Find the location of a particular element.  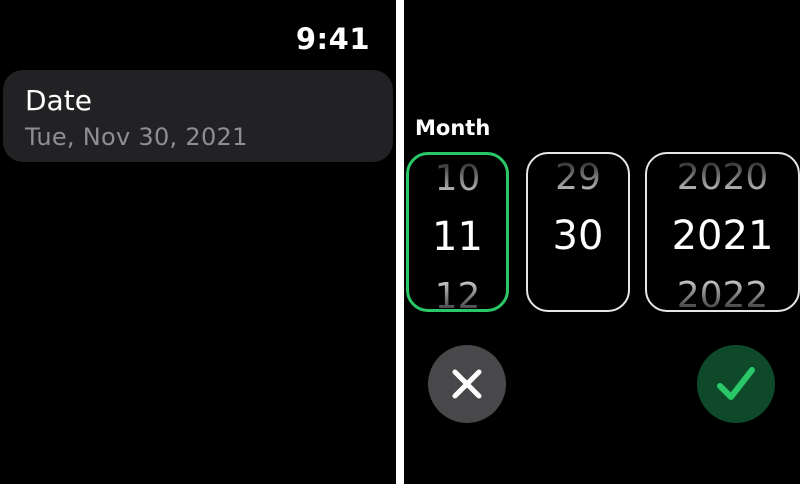

picker-focus-label: Month is located at coordinates (453, 128).